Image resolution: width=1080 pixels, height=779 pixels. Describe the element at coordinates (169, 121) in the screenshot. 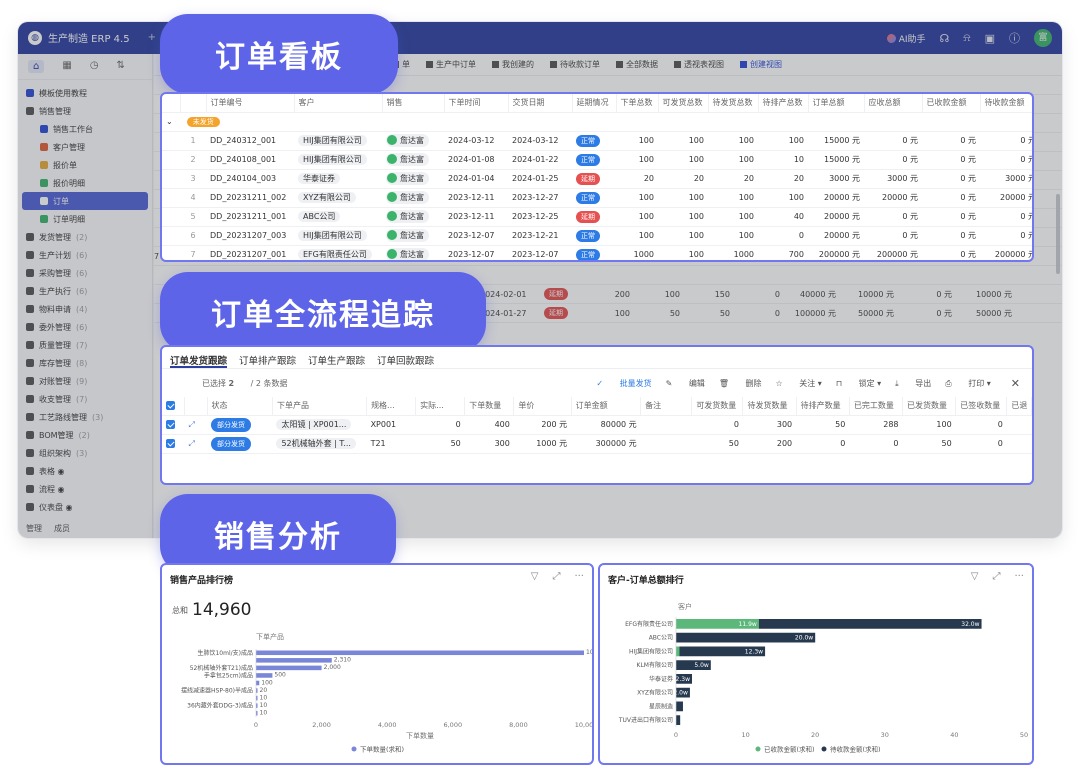

I see `chevron-down-icon: ⌄` at that location.